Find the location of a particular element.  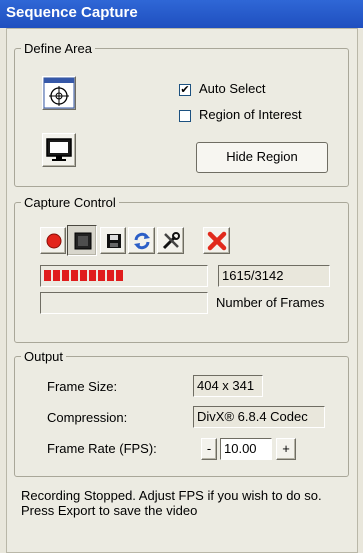

window-title: Sequence Capture is located at coordinates (181, 14).